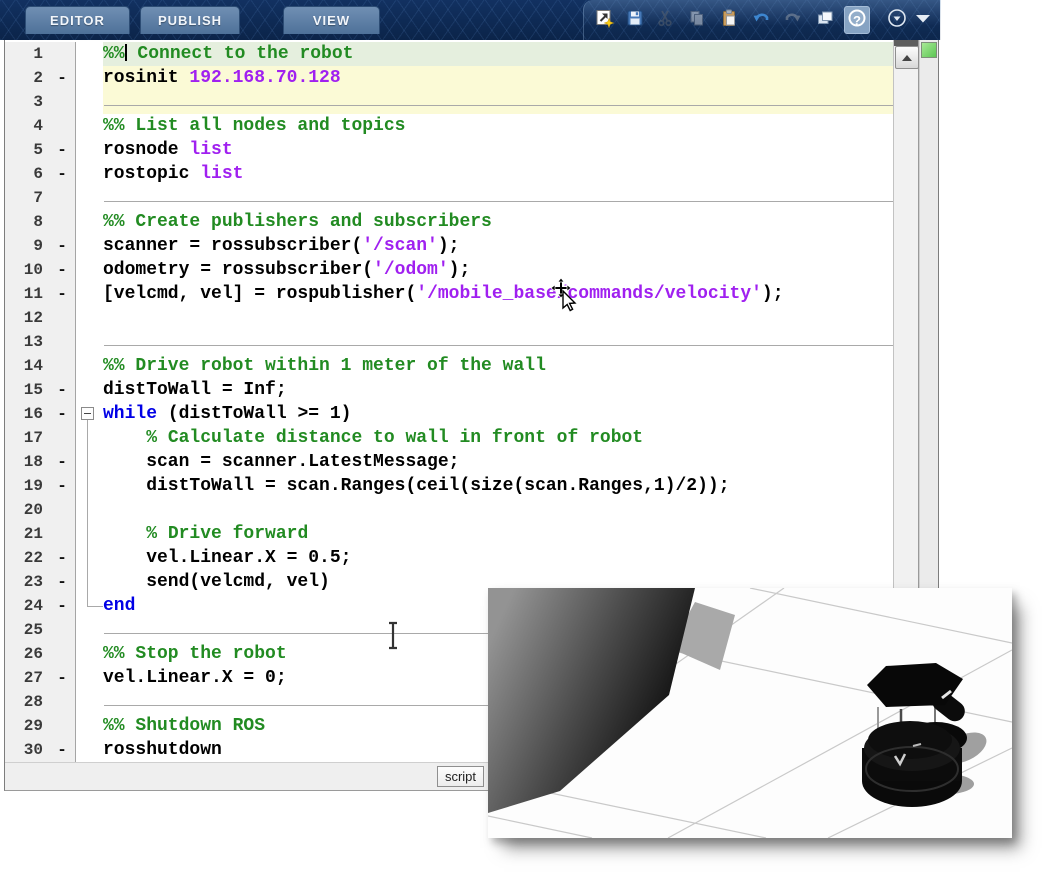 The width and height of the screenshot is (1042, 873). I want to click on code-line: 21 % Drive forward, so click(449, 534).